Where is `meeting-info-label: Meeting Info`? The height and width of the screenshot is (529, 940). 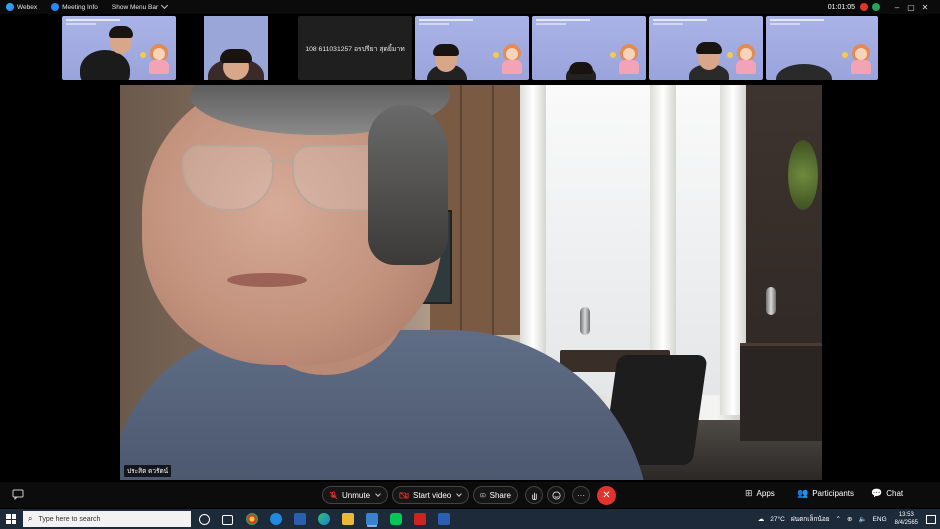 meeting-info-label: Meeting Info is located at coordinates (80, 7).